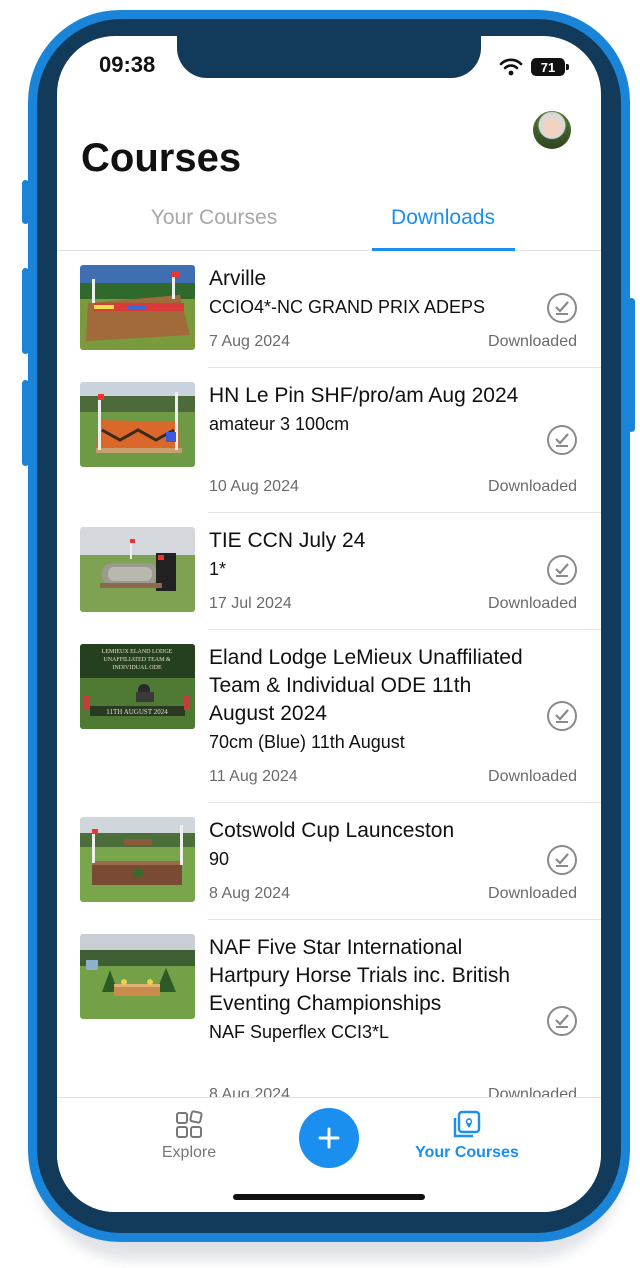 Image resolution: width=640 pixels, height=1268 pixels. Describe the element at coordinates (279, 424) in the screenshot. I see `course-class: amateur 3 100cm` at that location.